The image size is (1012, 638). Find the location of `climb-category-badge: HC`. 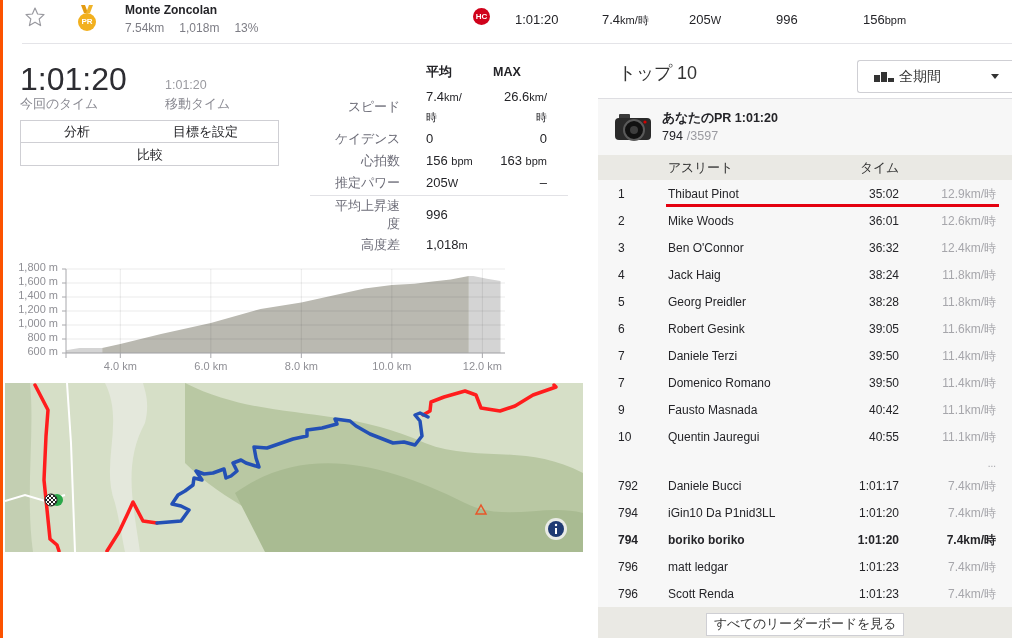

climb-category-badge: HC is located at coordinates (481, 16).